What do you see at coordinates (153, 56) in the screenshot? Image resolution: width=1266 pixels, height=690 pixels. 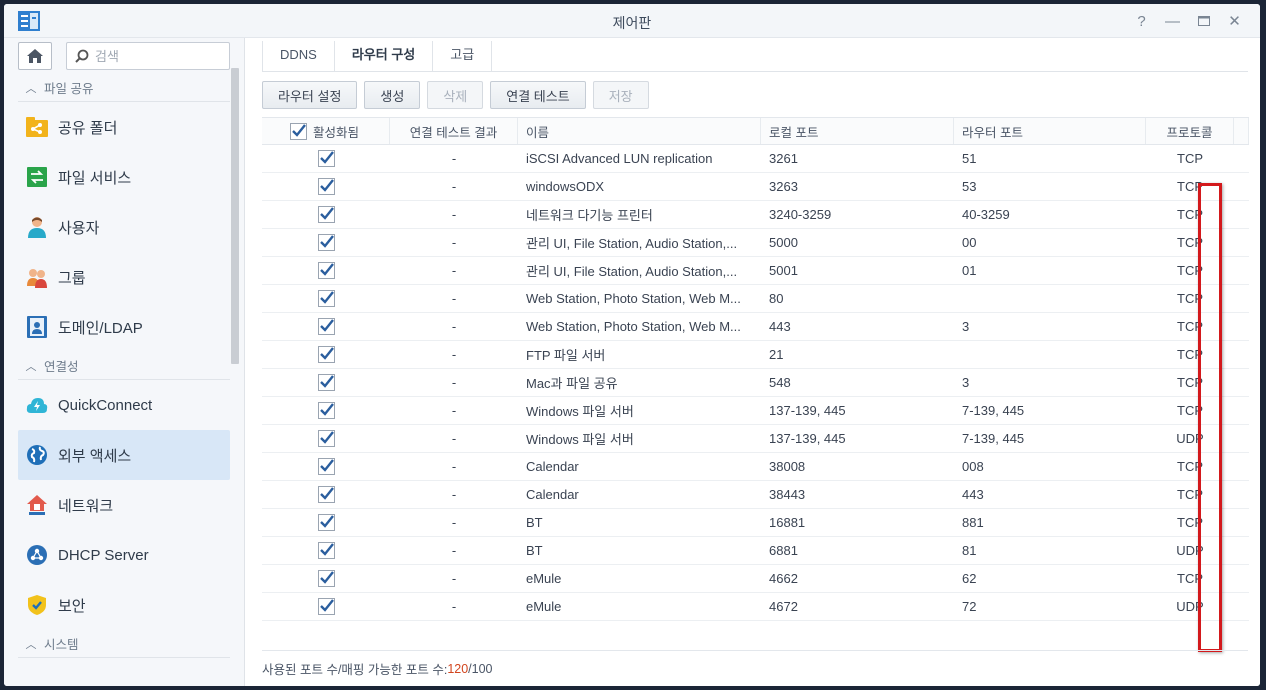 I see `search-input` at bounding box center [153, 56].